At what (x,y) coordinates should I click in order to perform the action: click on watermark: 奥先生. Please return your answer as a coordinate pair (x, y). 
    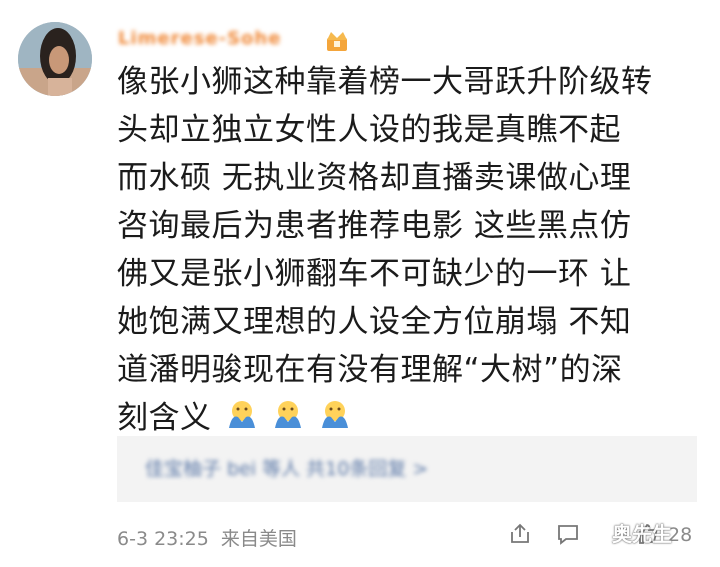
    Looking at the image, I should click on (642, 534).